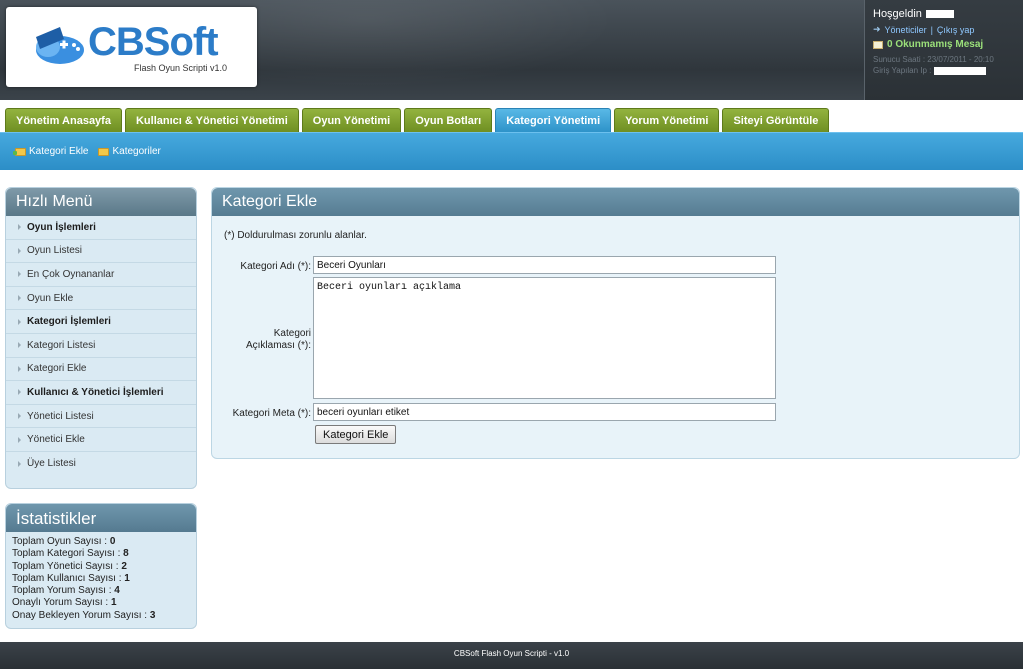 The height and width of the screenshot is (669, 1023). What do you see at coordinates (51, 464) in the screenshot?
I see `menu-item-label: Üye Listesi` at bounding box center [51, 464].